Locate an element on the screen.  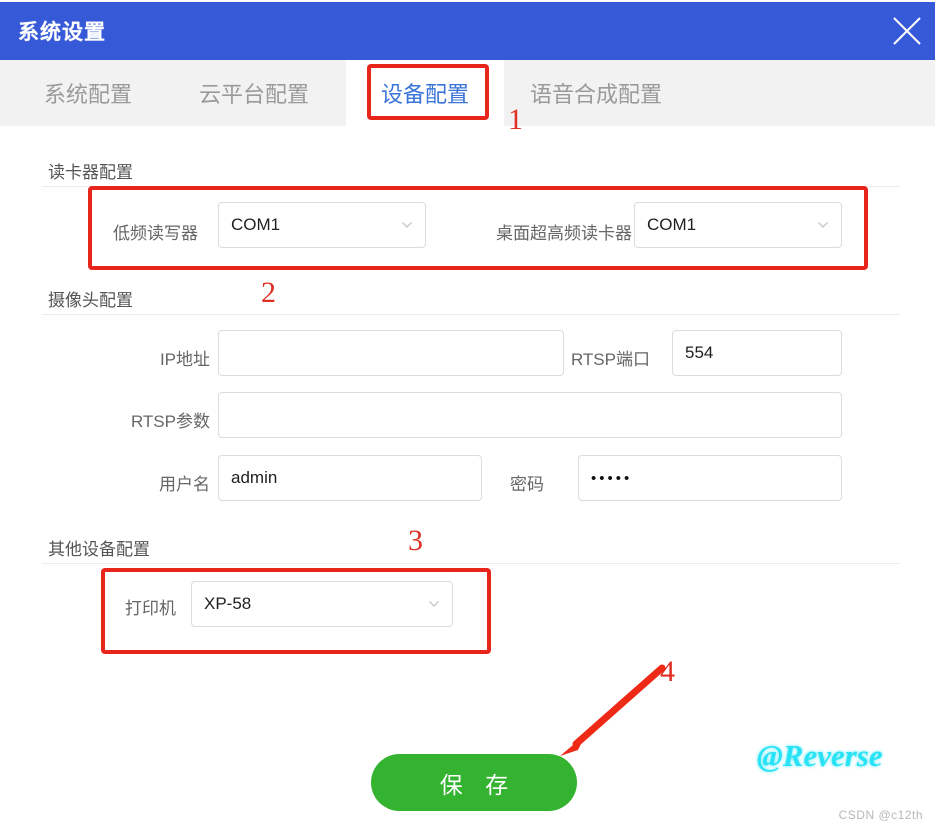
select-printer: XP-58 is located at coordinates (322, 604).